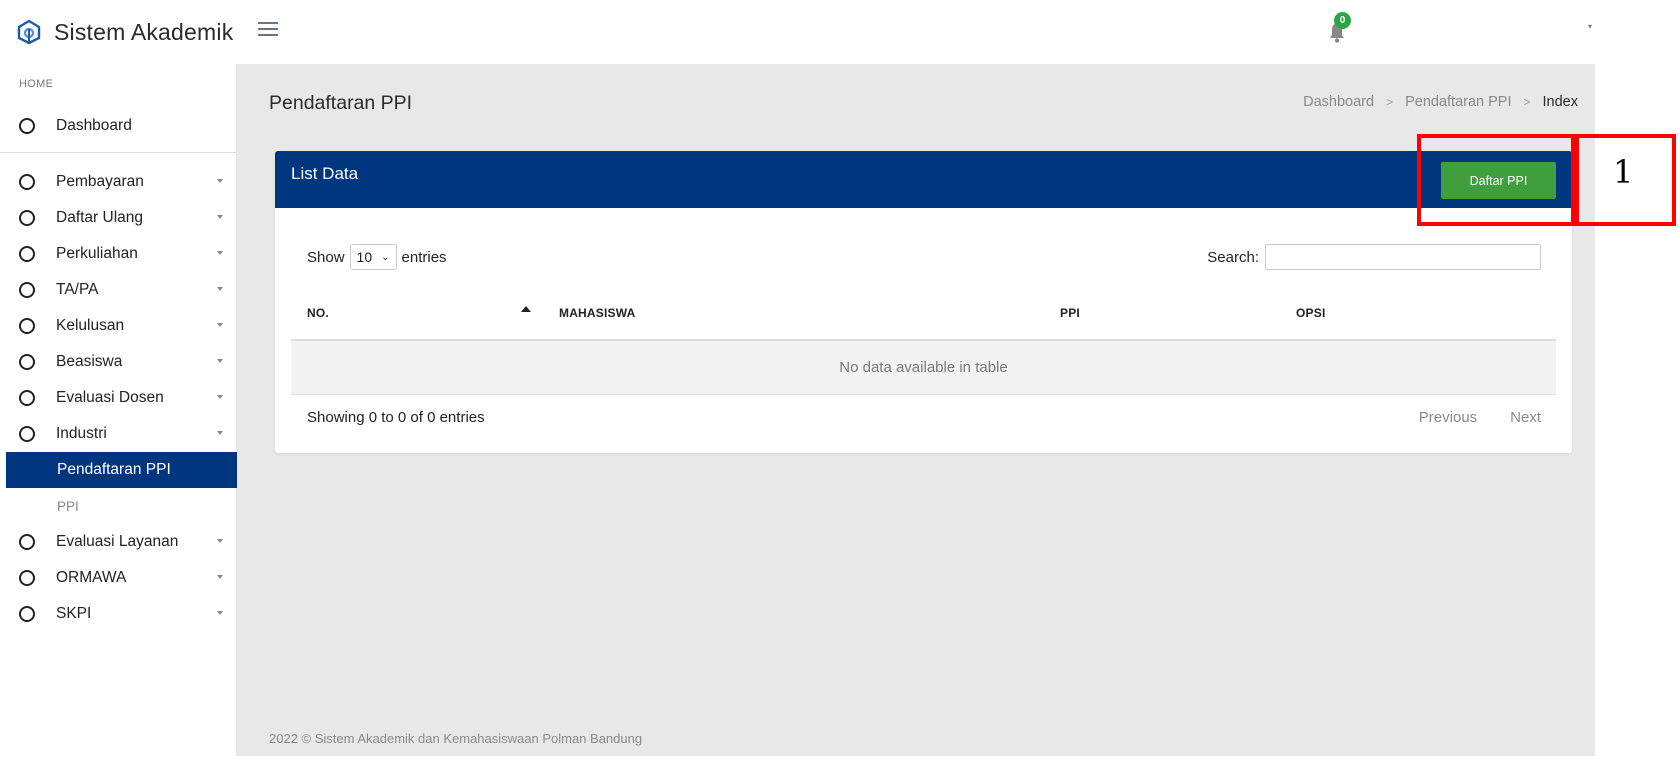 This screenshot has width=1680, height=768. I want to click on column-header-opsi: OPSI, so click(1310, 313).